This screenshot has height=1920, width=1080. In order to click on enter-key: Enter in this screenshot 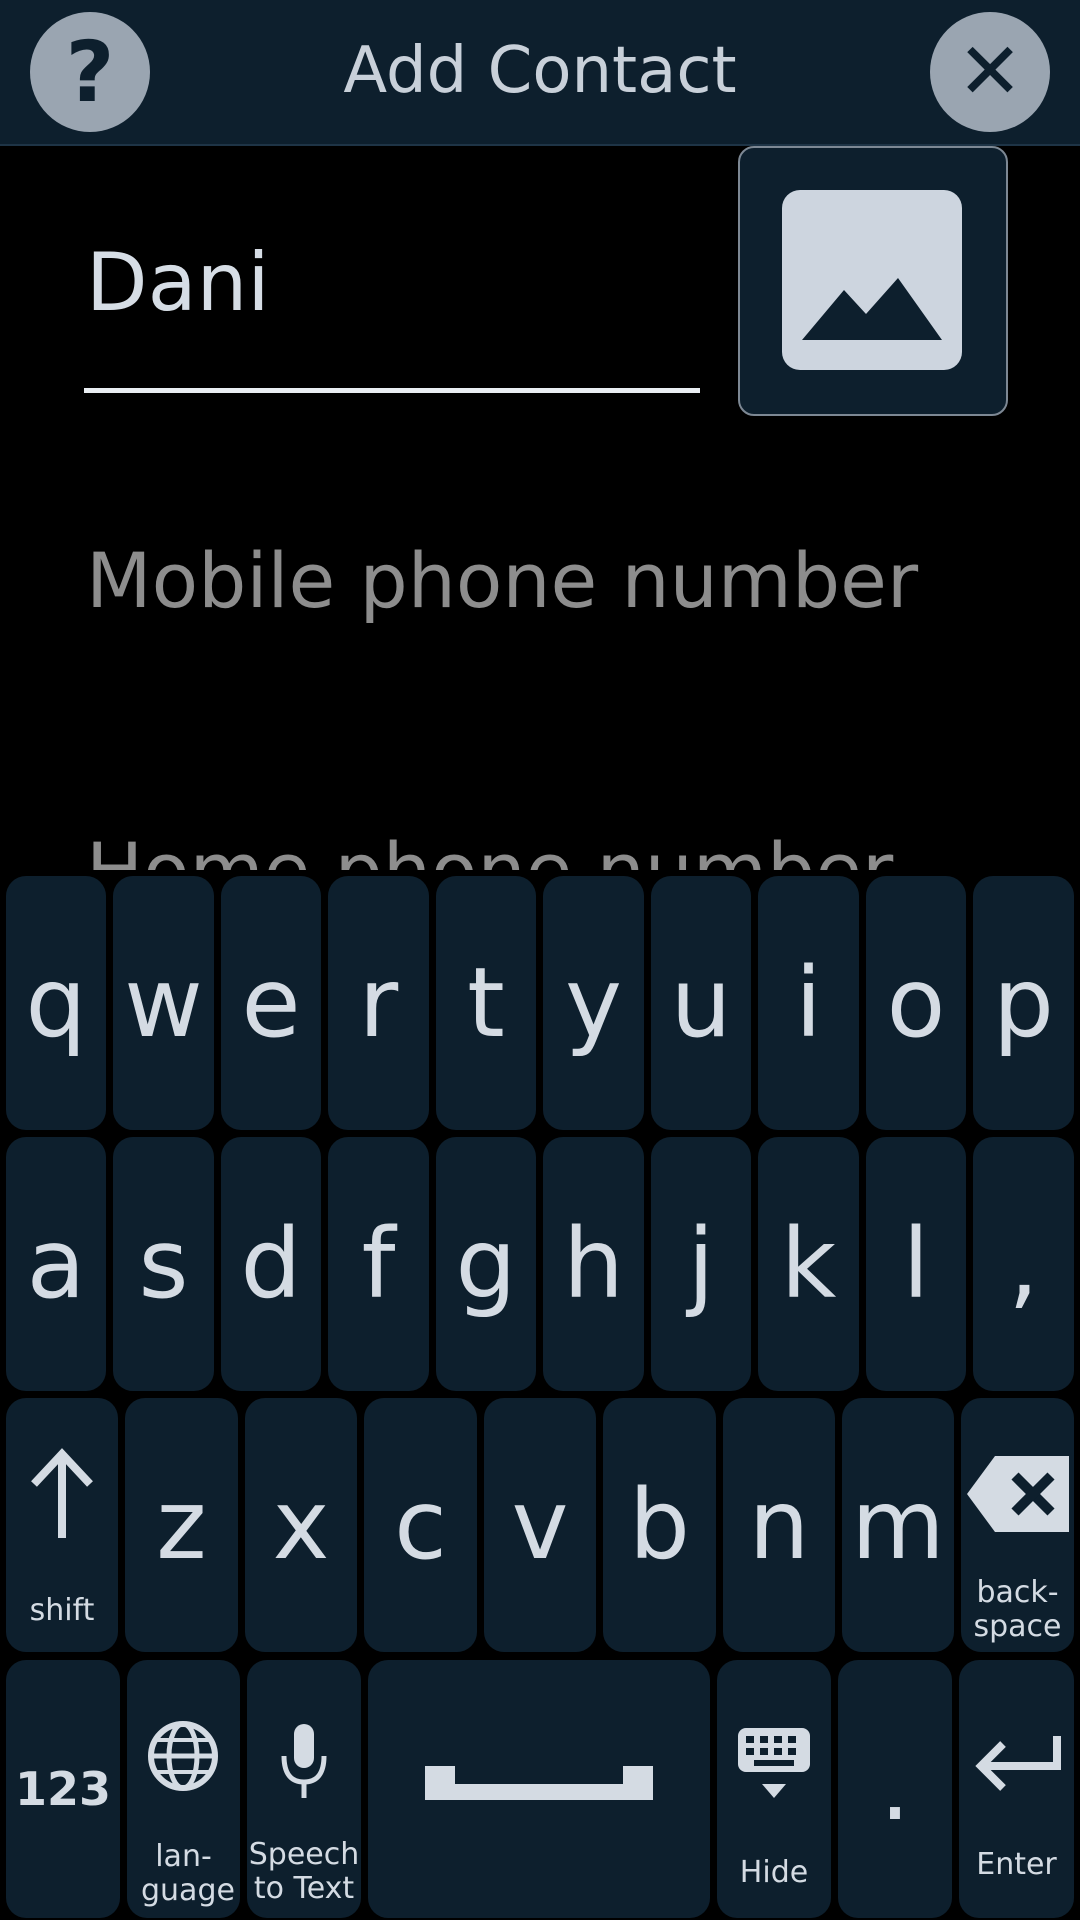, I will do `click(1016, 1789)`.